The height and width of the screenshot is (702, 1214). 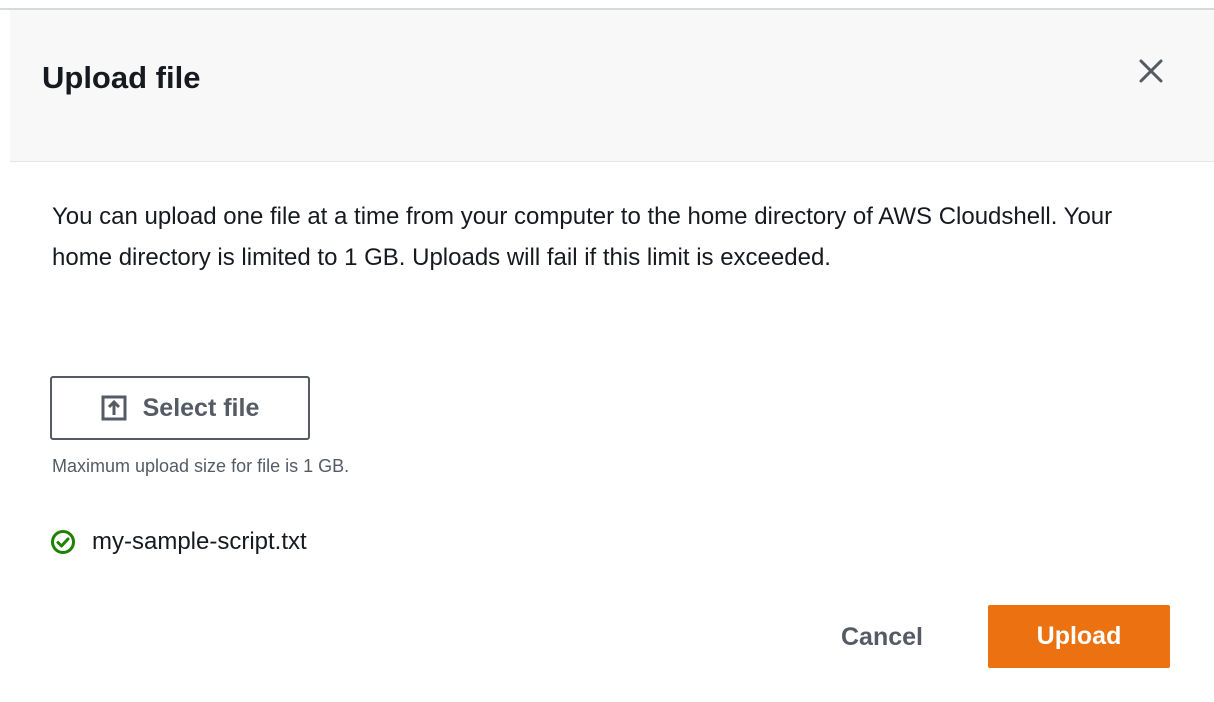 I want to click on window-top-edge, so click(x=607, y=4).